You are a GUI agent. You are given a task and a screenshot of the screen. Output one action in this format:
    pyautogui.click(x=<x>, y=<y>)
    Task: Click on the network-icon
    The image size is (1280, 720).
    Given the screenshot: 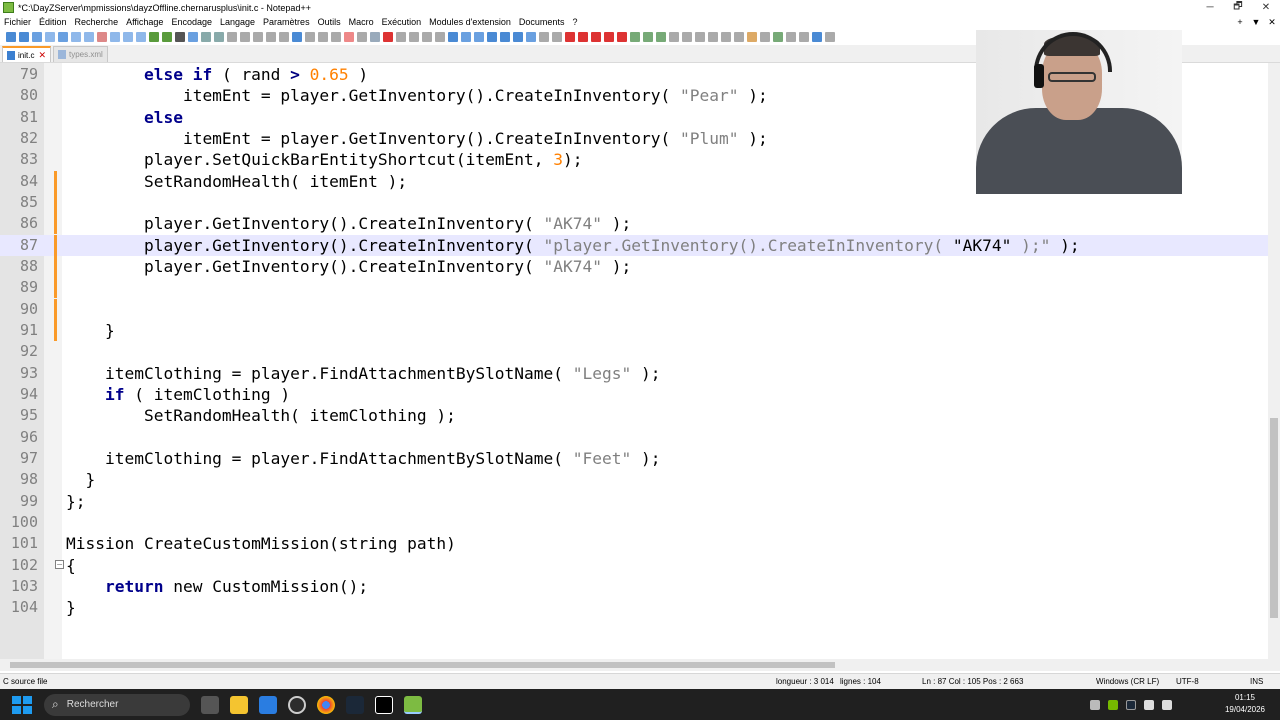 What is the action you would take?
    pyautogui.click(x=1149, y=704)
    